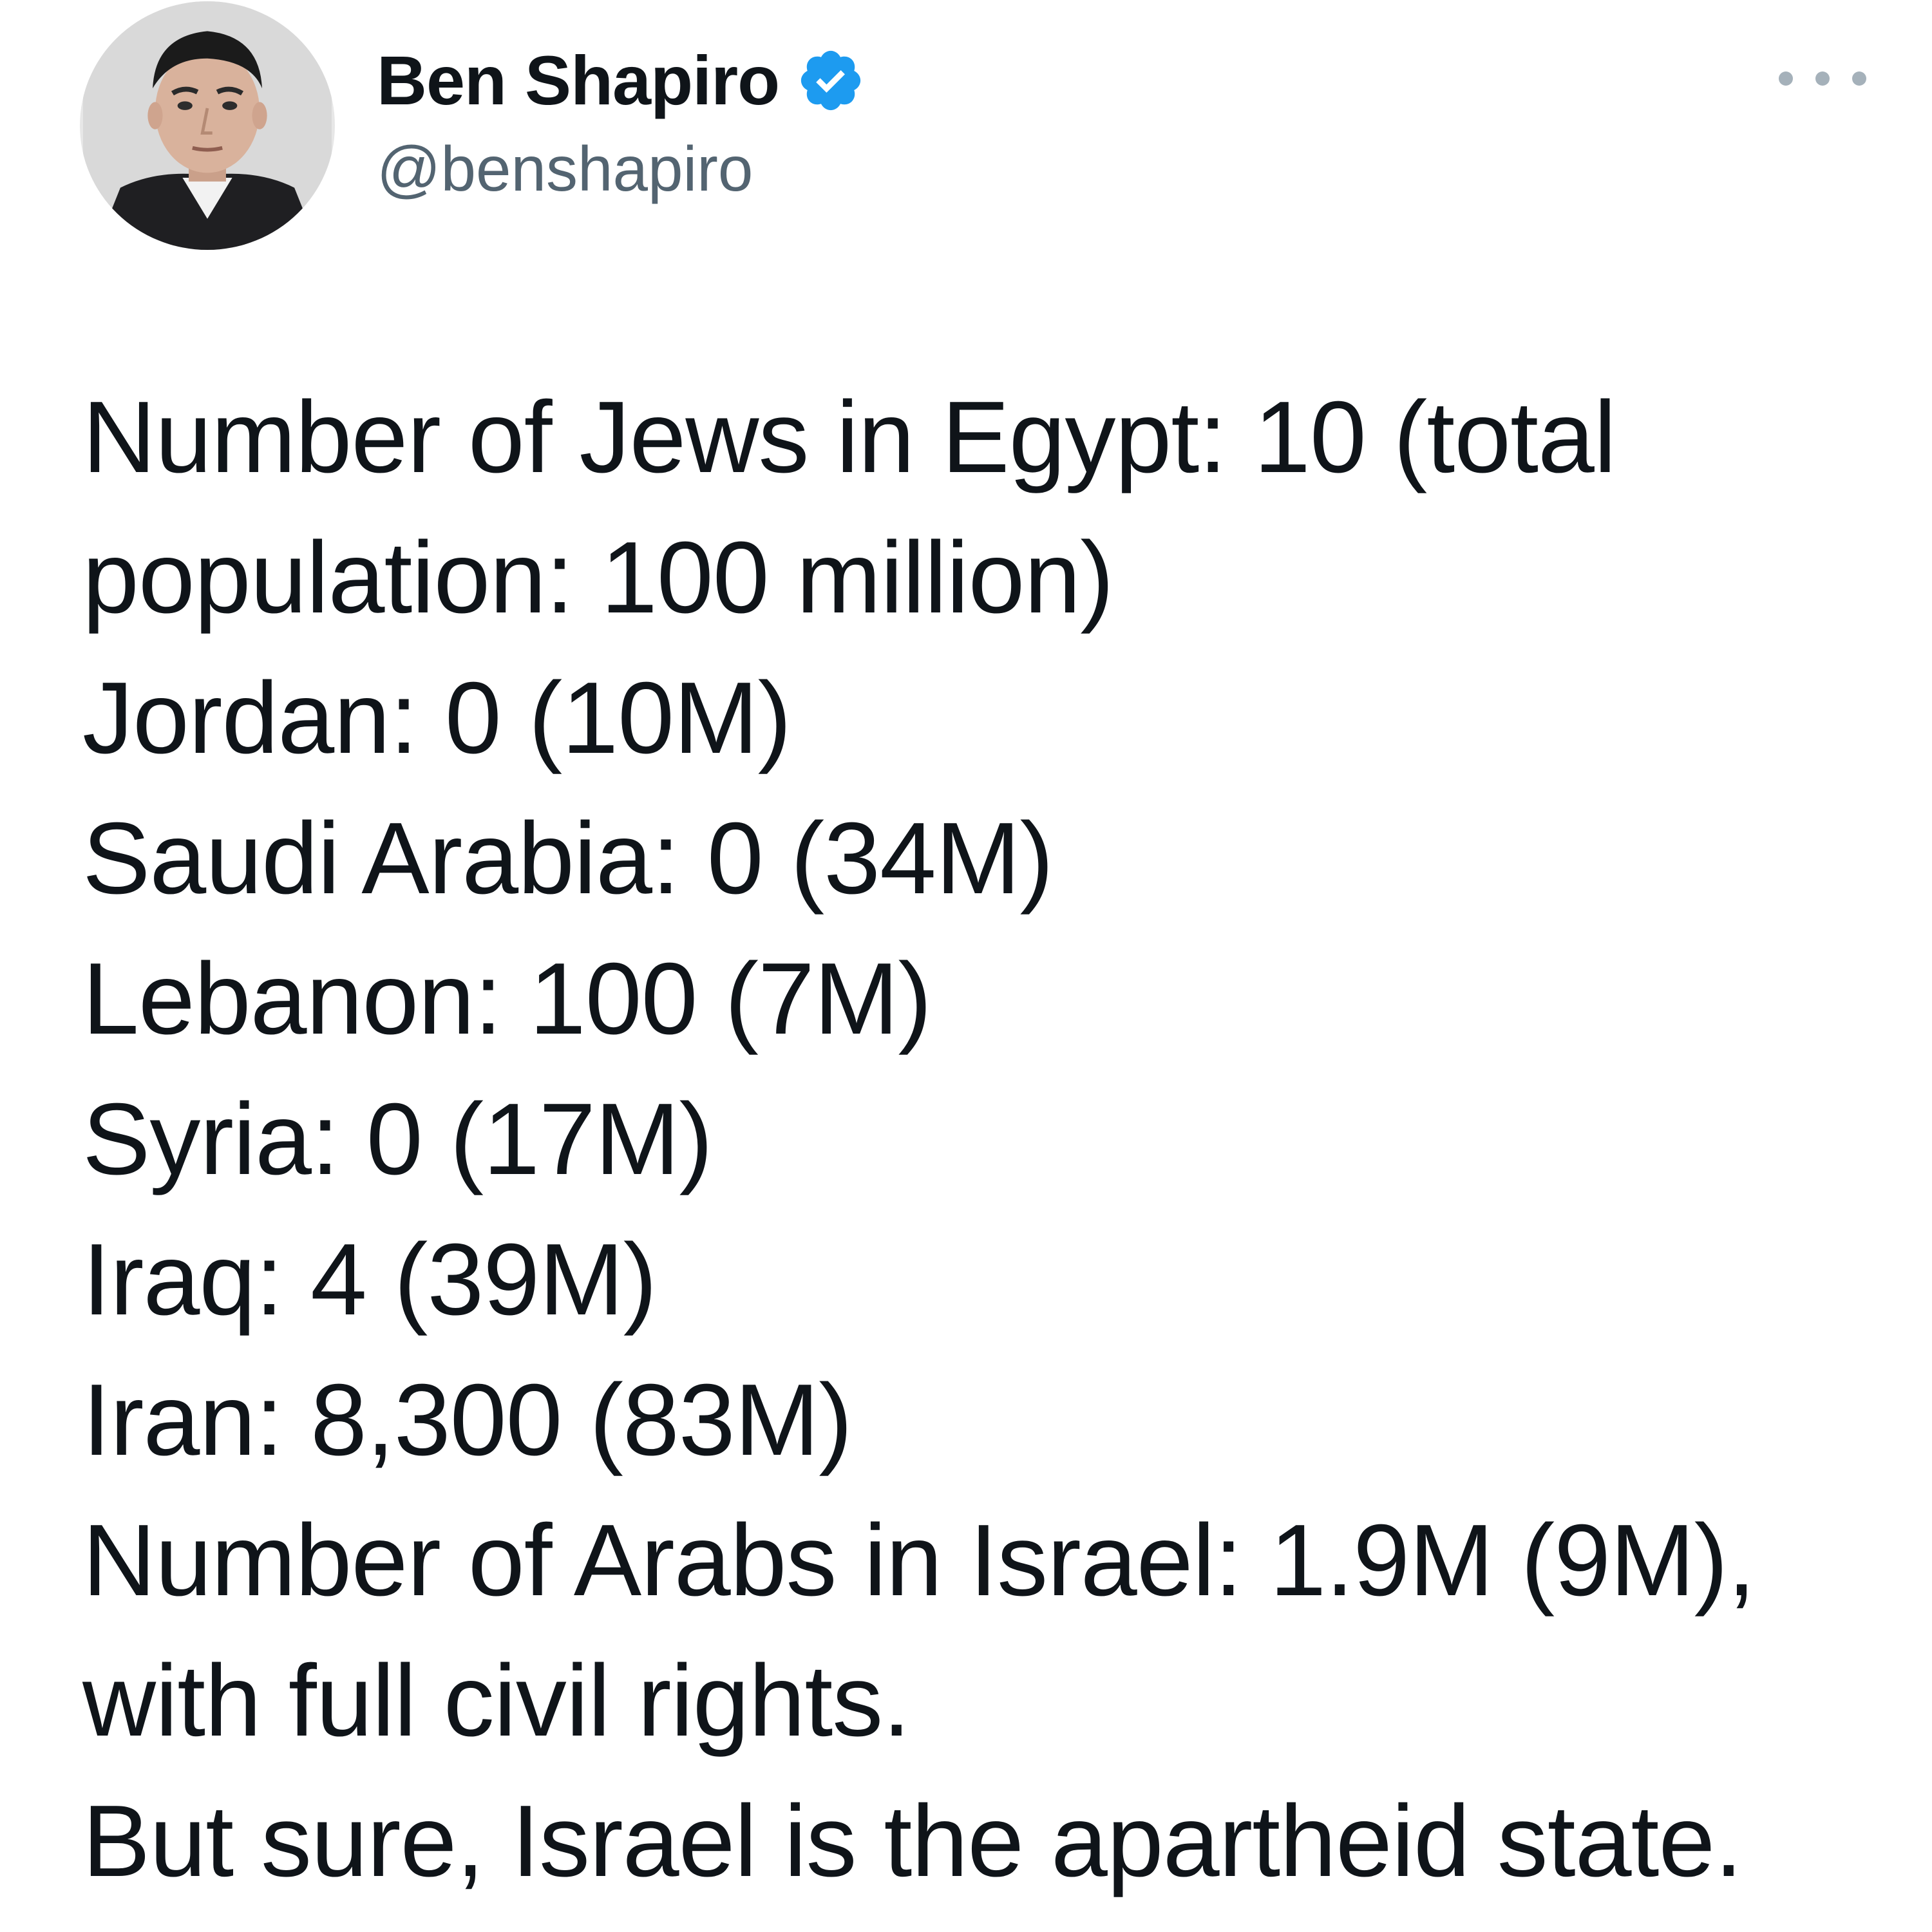 This screenshot has height=1932, width=1932. What do you see at coordinates (919, 1560) in the screenshot?
I see `tweet-text-line: Number of Arabs in Israel: 1.9M (9M),` at bounding box center [919, 1560].